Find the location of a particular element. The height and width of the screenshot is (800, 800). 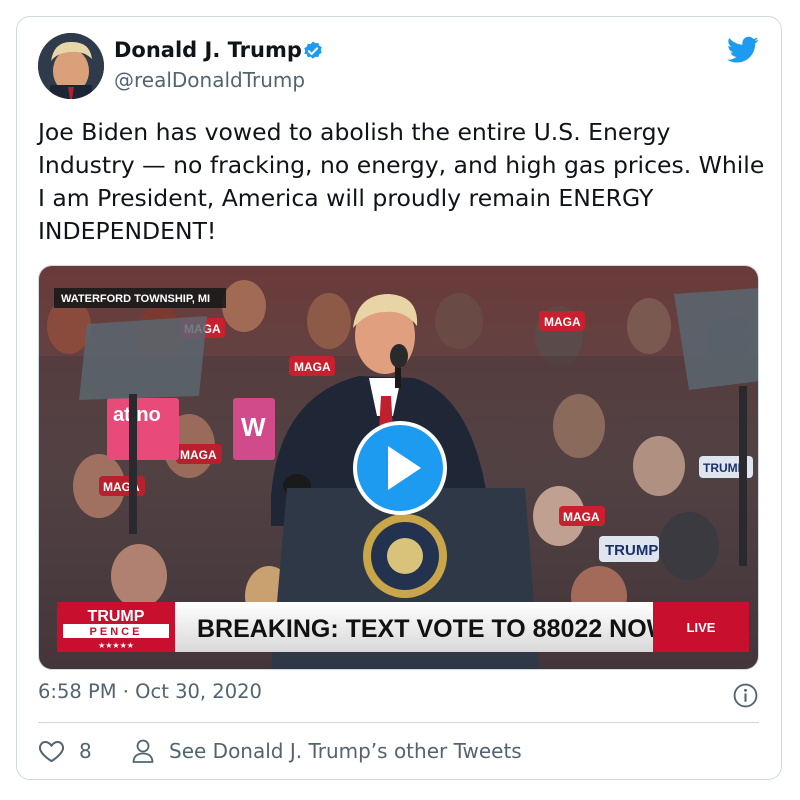

author-handle: @realDonaldTrump is located at coordinates (209, 80).